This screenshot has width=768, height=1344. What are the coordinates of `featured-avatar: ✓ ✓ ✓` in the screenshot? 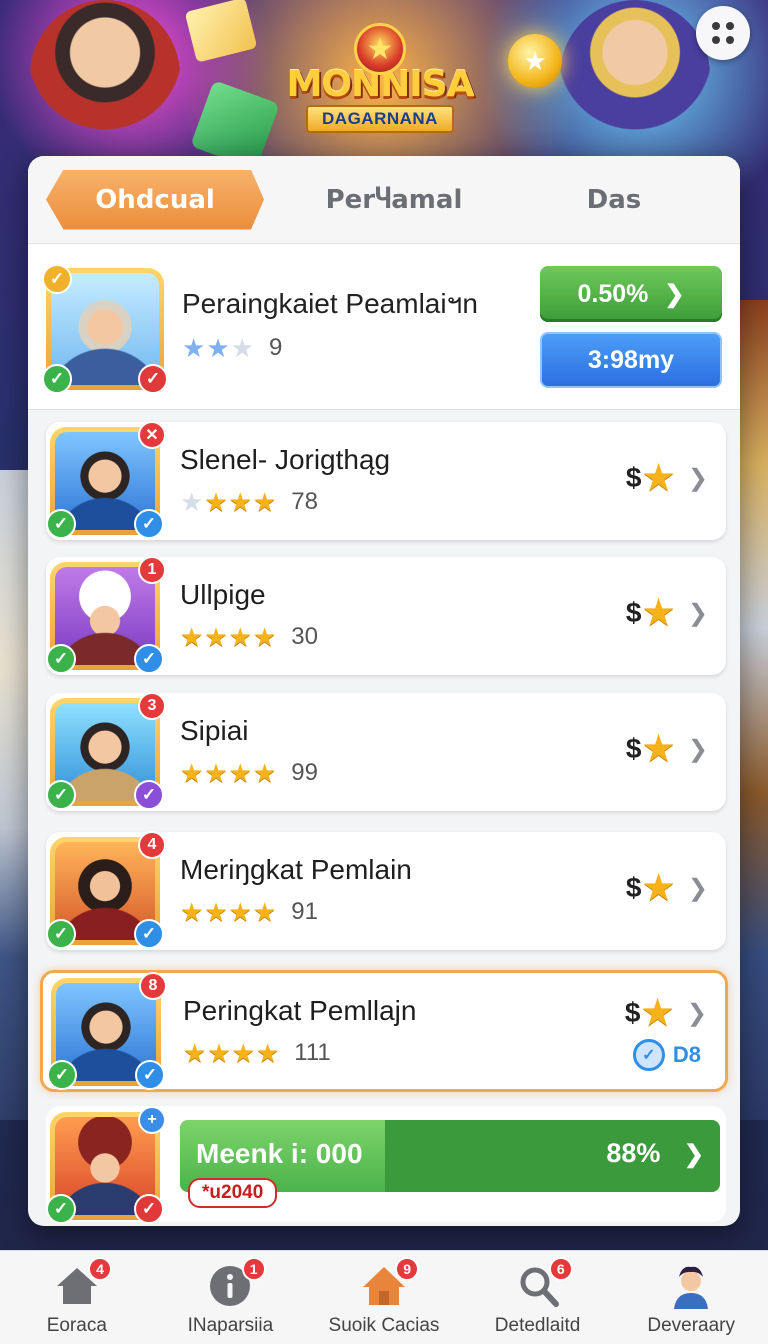 It's located at (105, 329).